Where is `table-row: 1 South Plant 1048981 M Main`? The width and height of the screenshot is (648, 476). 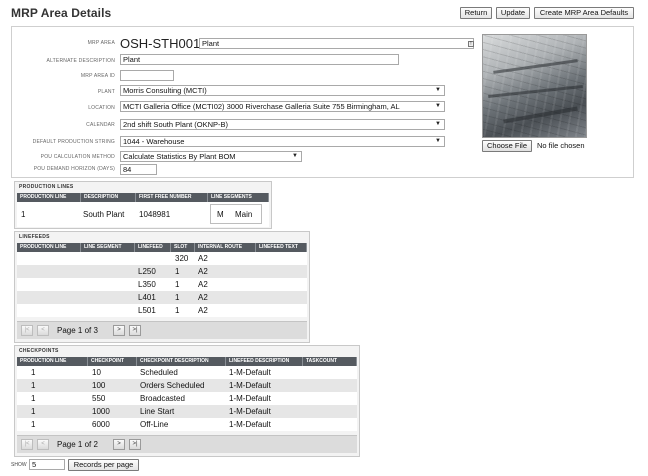 table-row: 1 South Plant 1048981 M Main is located at coordinates (143, 214).